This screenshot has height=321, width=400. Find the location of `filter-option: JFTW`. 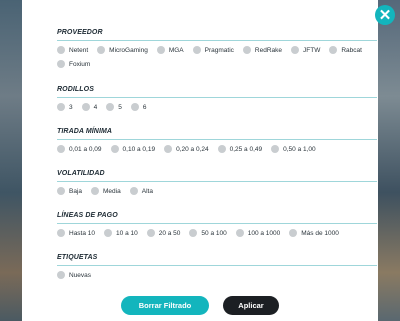

filter-option: JFTW is located at coordinates (305, 50).